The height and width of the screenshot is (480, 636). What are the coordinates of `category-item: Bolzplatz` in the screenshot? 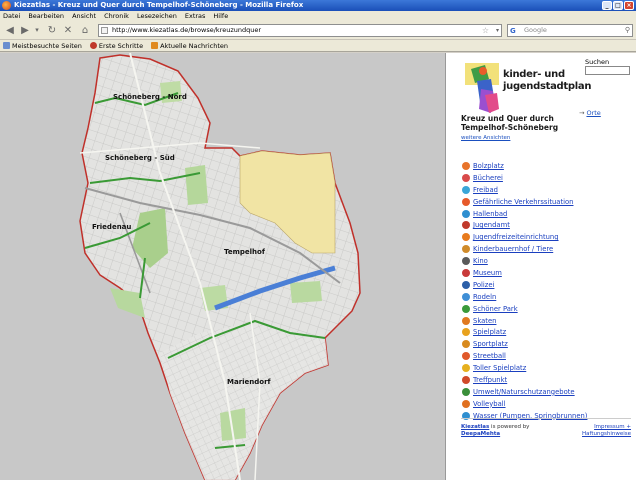 It's located at (524, 166).